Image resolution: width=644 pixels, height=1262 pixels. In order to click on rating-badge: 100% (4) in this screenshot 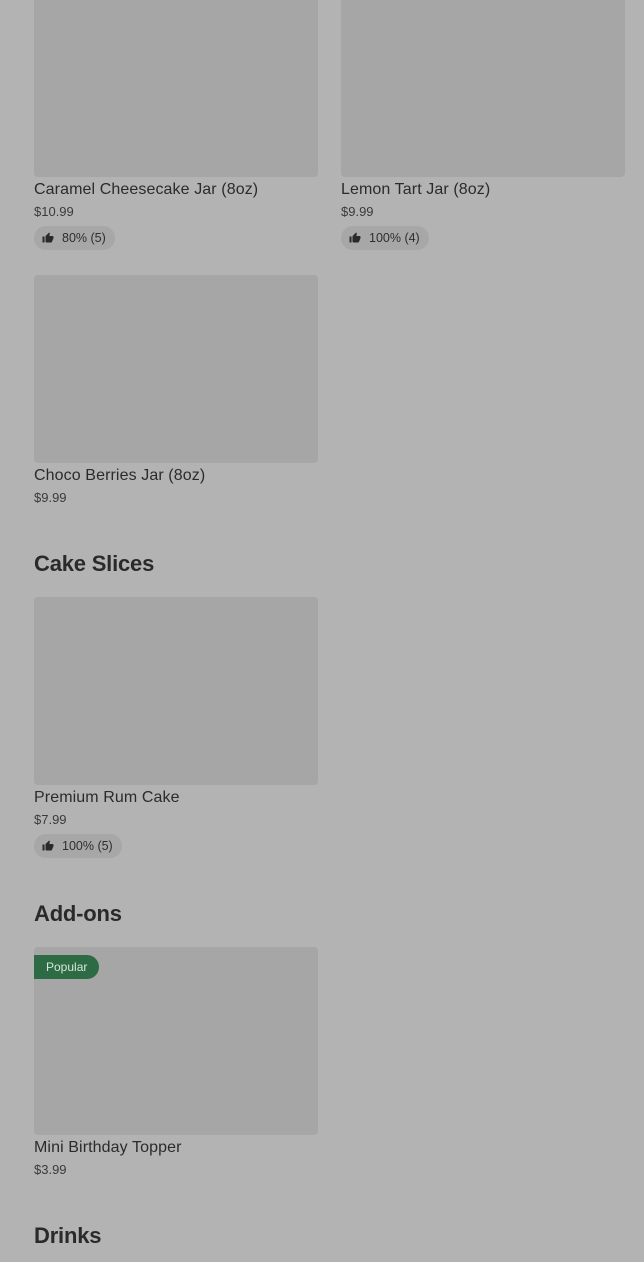, I will do `click(385, 238)`.